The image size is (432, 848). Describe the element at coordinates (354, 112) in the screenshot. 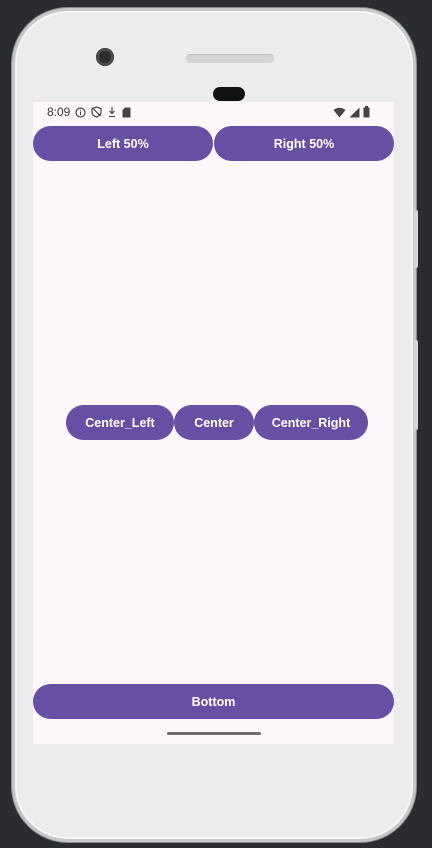

I see `signal-icon` at that location.